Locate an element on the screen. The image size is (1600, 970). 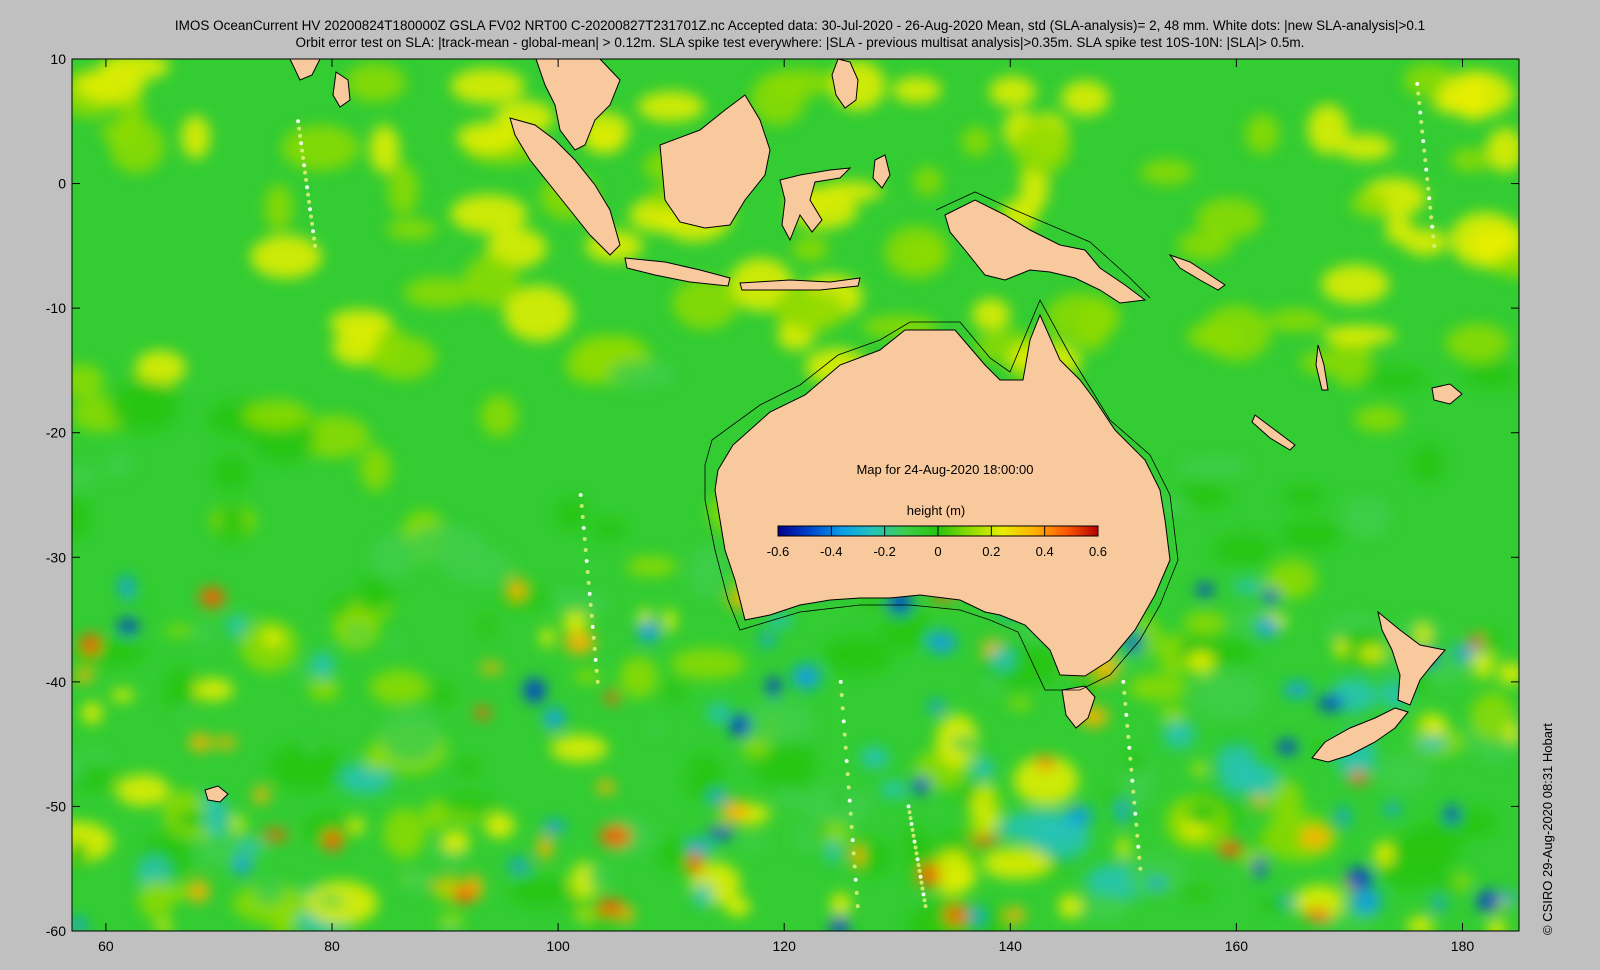
y-tick-label: -50 is located at coordinates (56, 806).